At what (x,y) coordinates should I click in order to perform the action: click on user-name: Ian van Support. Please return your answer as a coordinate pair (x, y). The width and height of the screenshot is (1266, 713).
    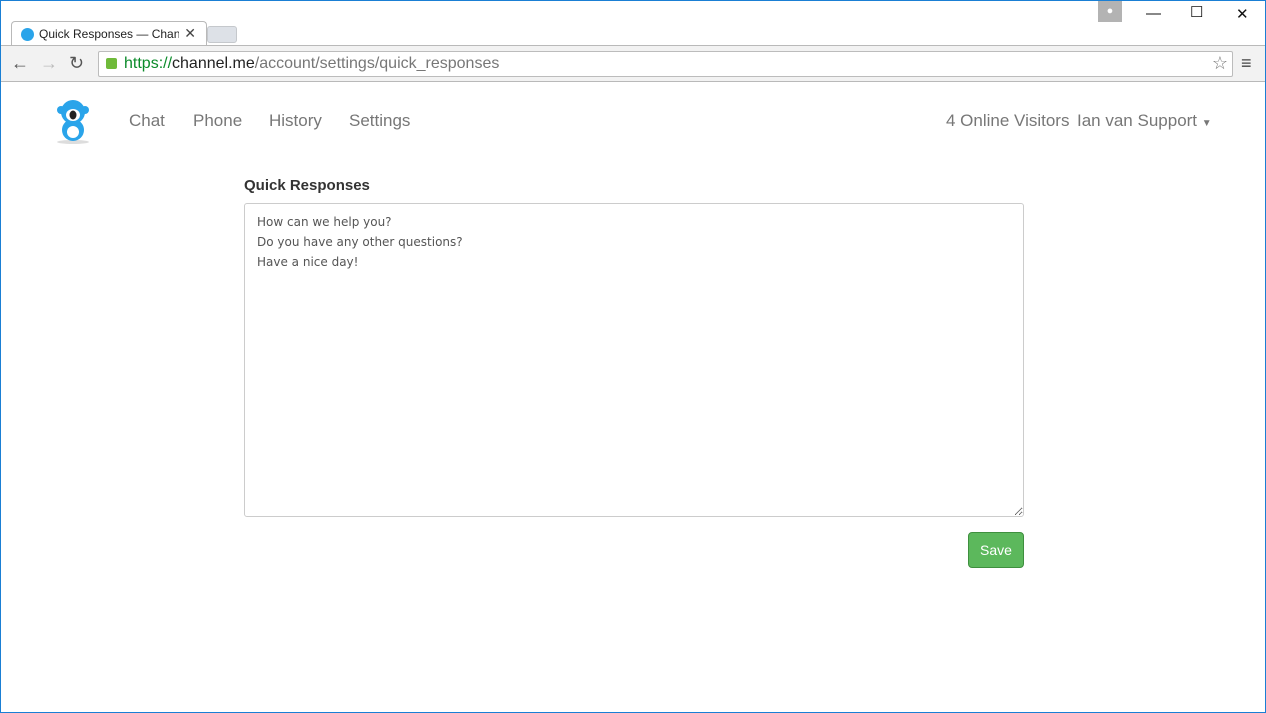
    Looking at the image, I should click on (1137, 120).